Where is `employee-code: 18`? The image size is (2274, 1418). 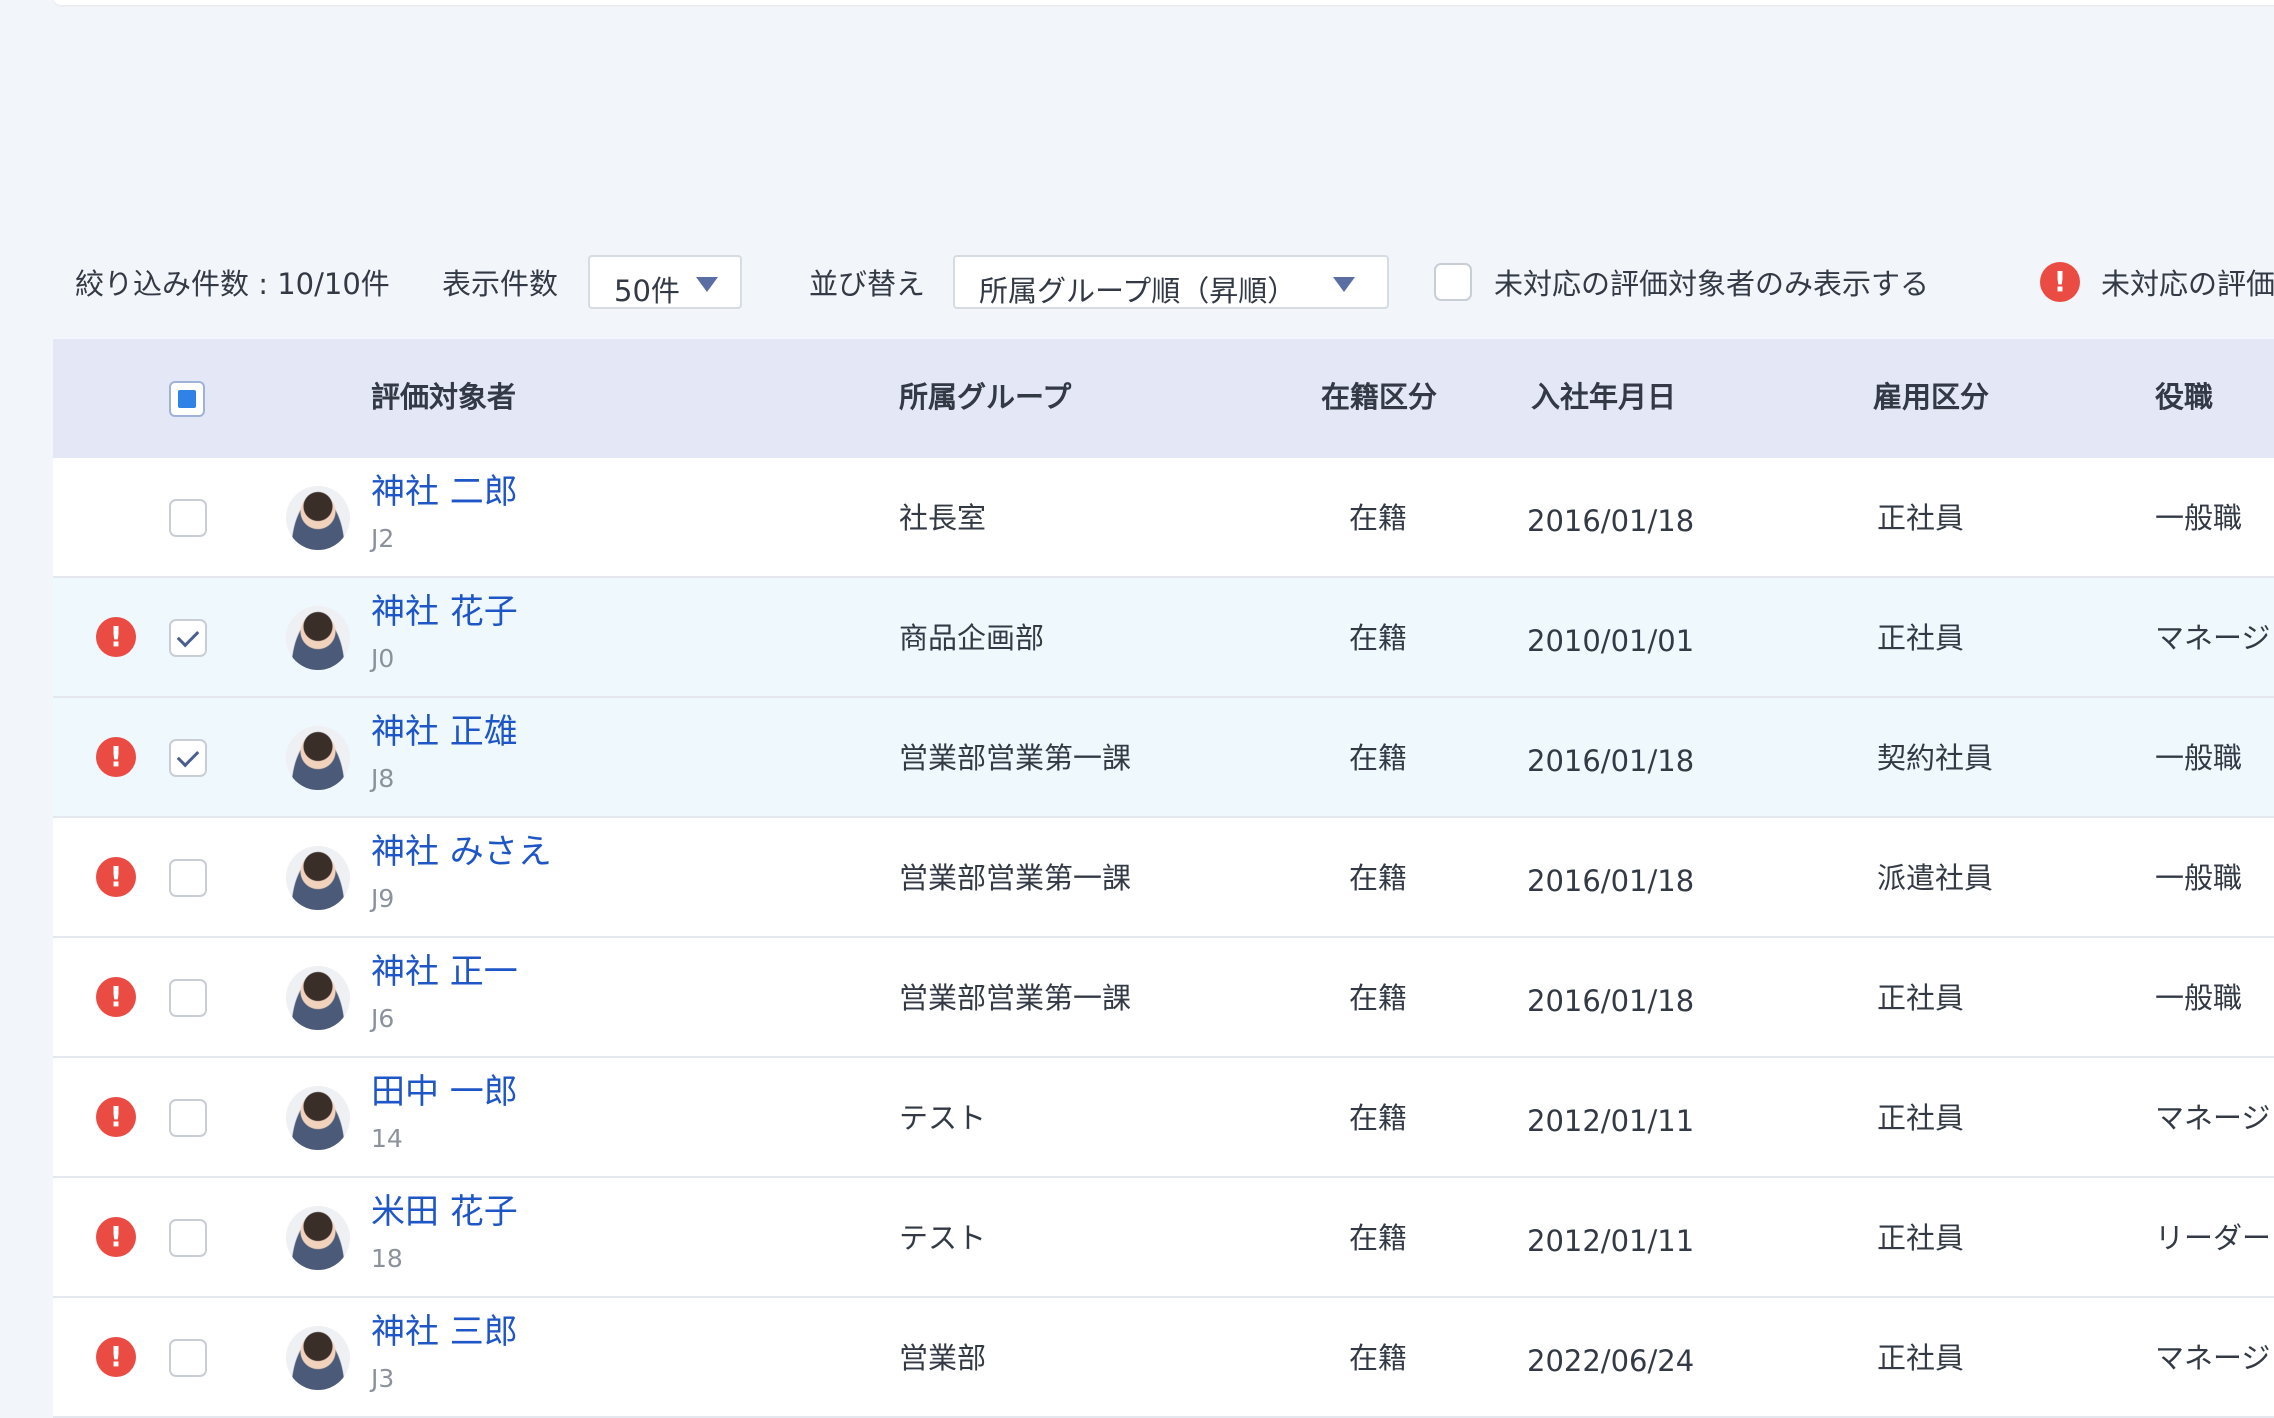 employee-code: 18 is located at coordinates (387, 1258).